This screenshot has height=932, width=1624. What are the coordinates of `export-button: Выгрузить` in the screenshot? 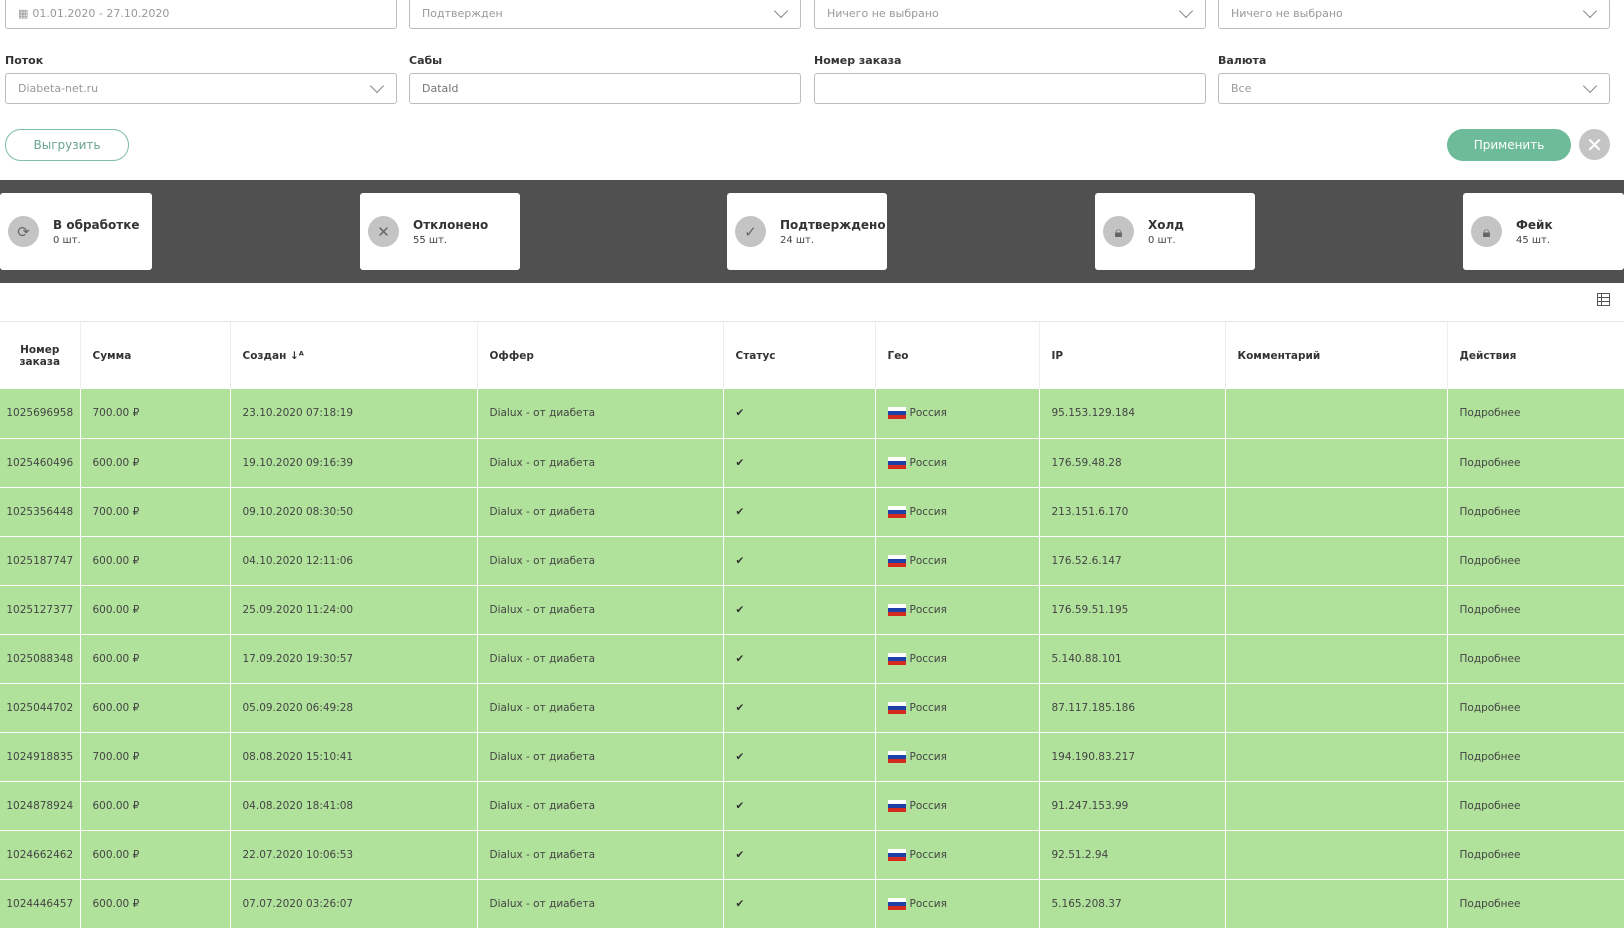 It's located at (67, 145).